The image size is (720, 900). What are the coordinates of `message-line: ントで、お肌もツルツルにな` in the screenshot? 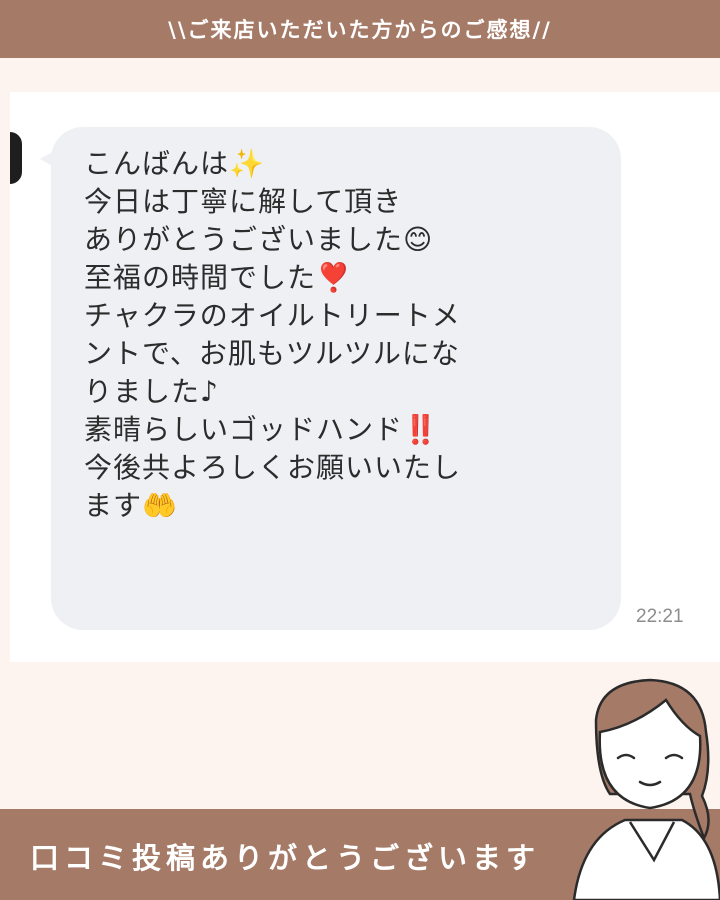 It's located at (272, 353).